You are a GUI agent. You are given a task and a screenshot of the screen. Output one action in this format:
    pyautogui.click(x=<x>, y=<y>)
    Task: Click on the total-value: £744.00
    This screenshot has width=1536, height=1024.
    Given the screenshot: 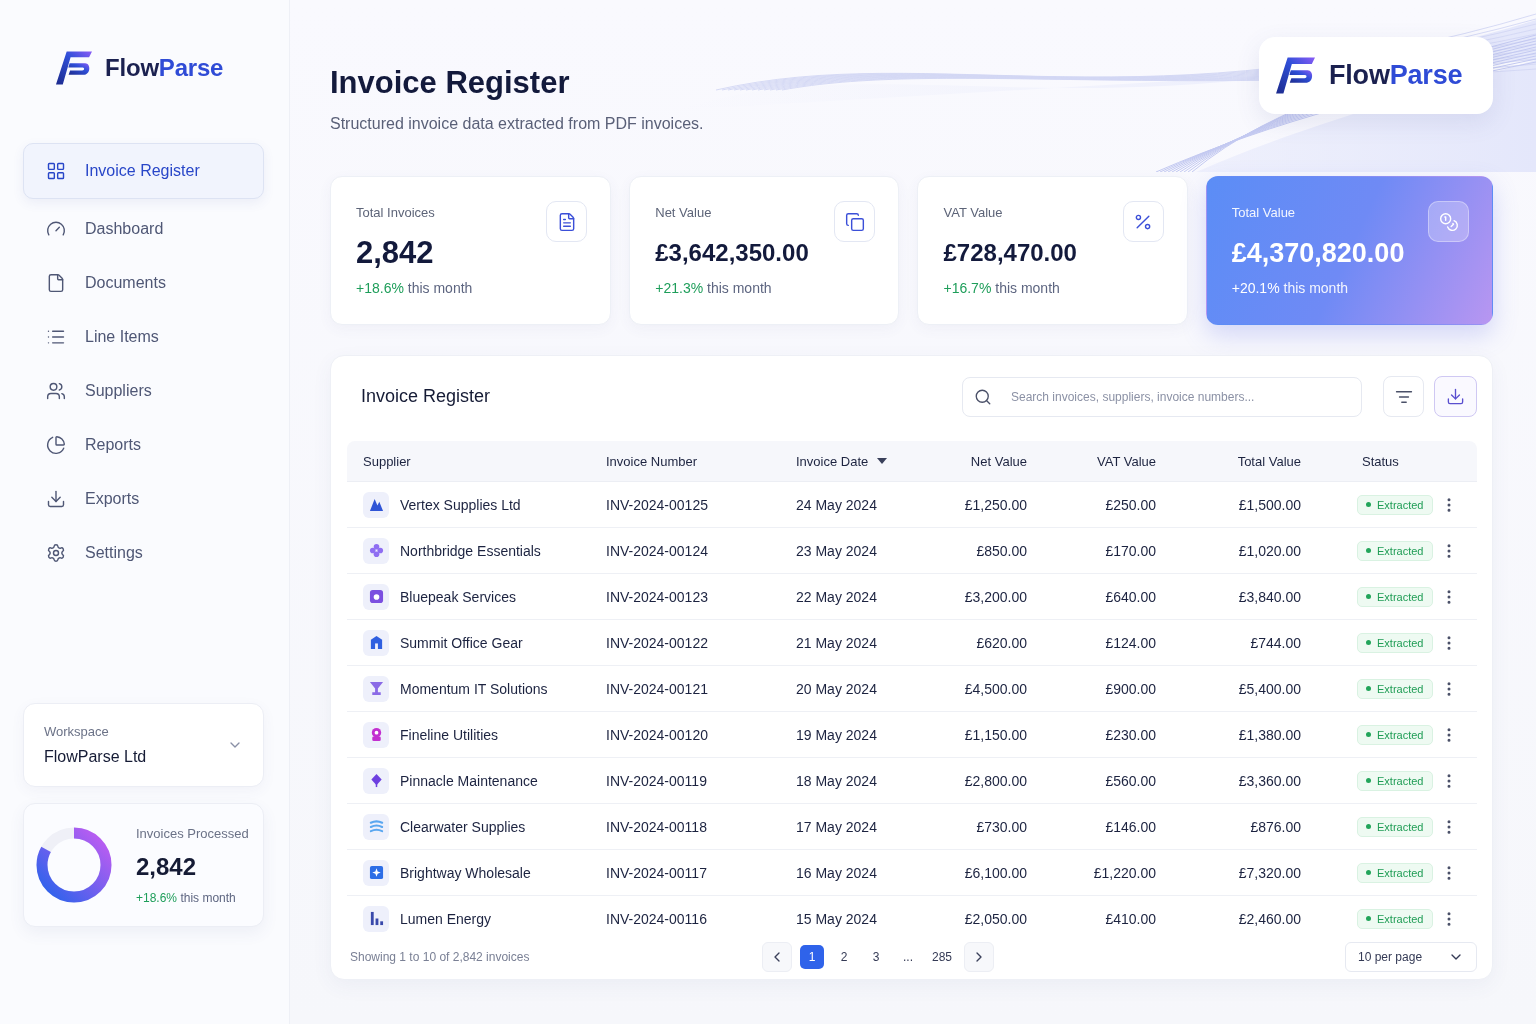 What is the action you would take?
    pyautogui.click(x=1275, y=642)
    